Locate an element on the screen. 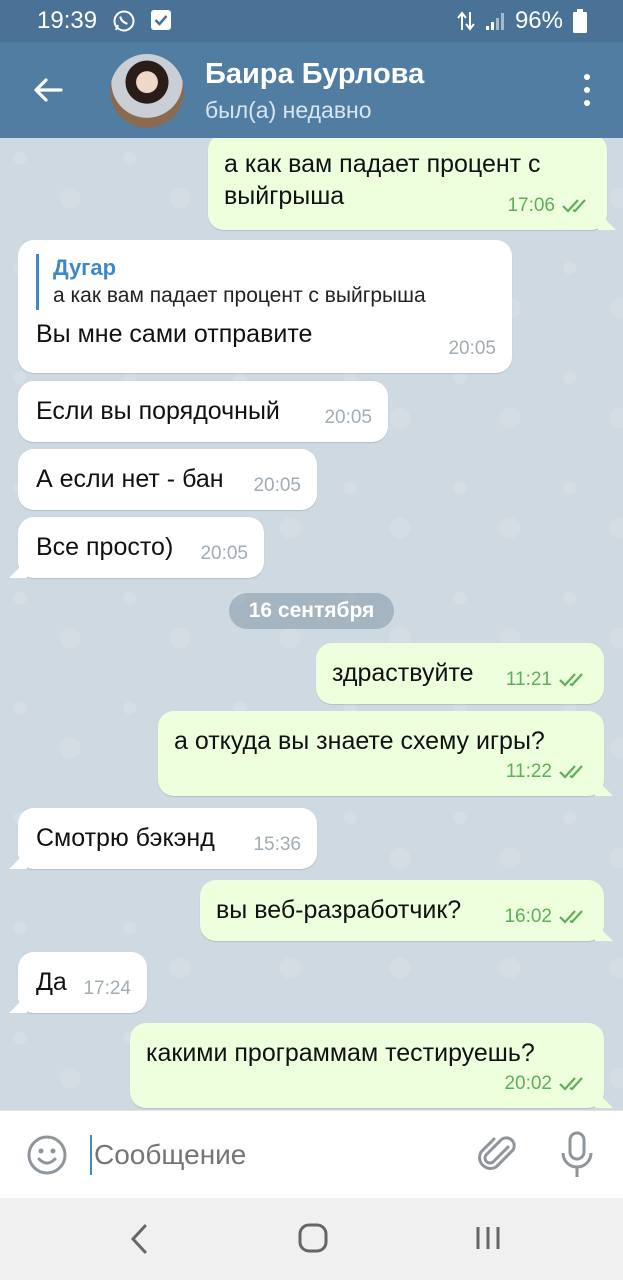  microphone-icon is located at coordinates (577, 1154).